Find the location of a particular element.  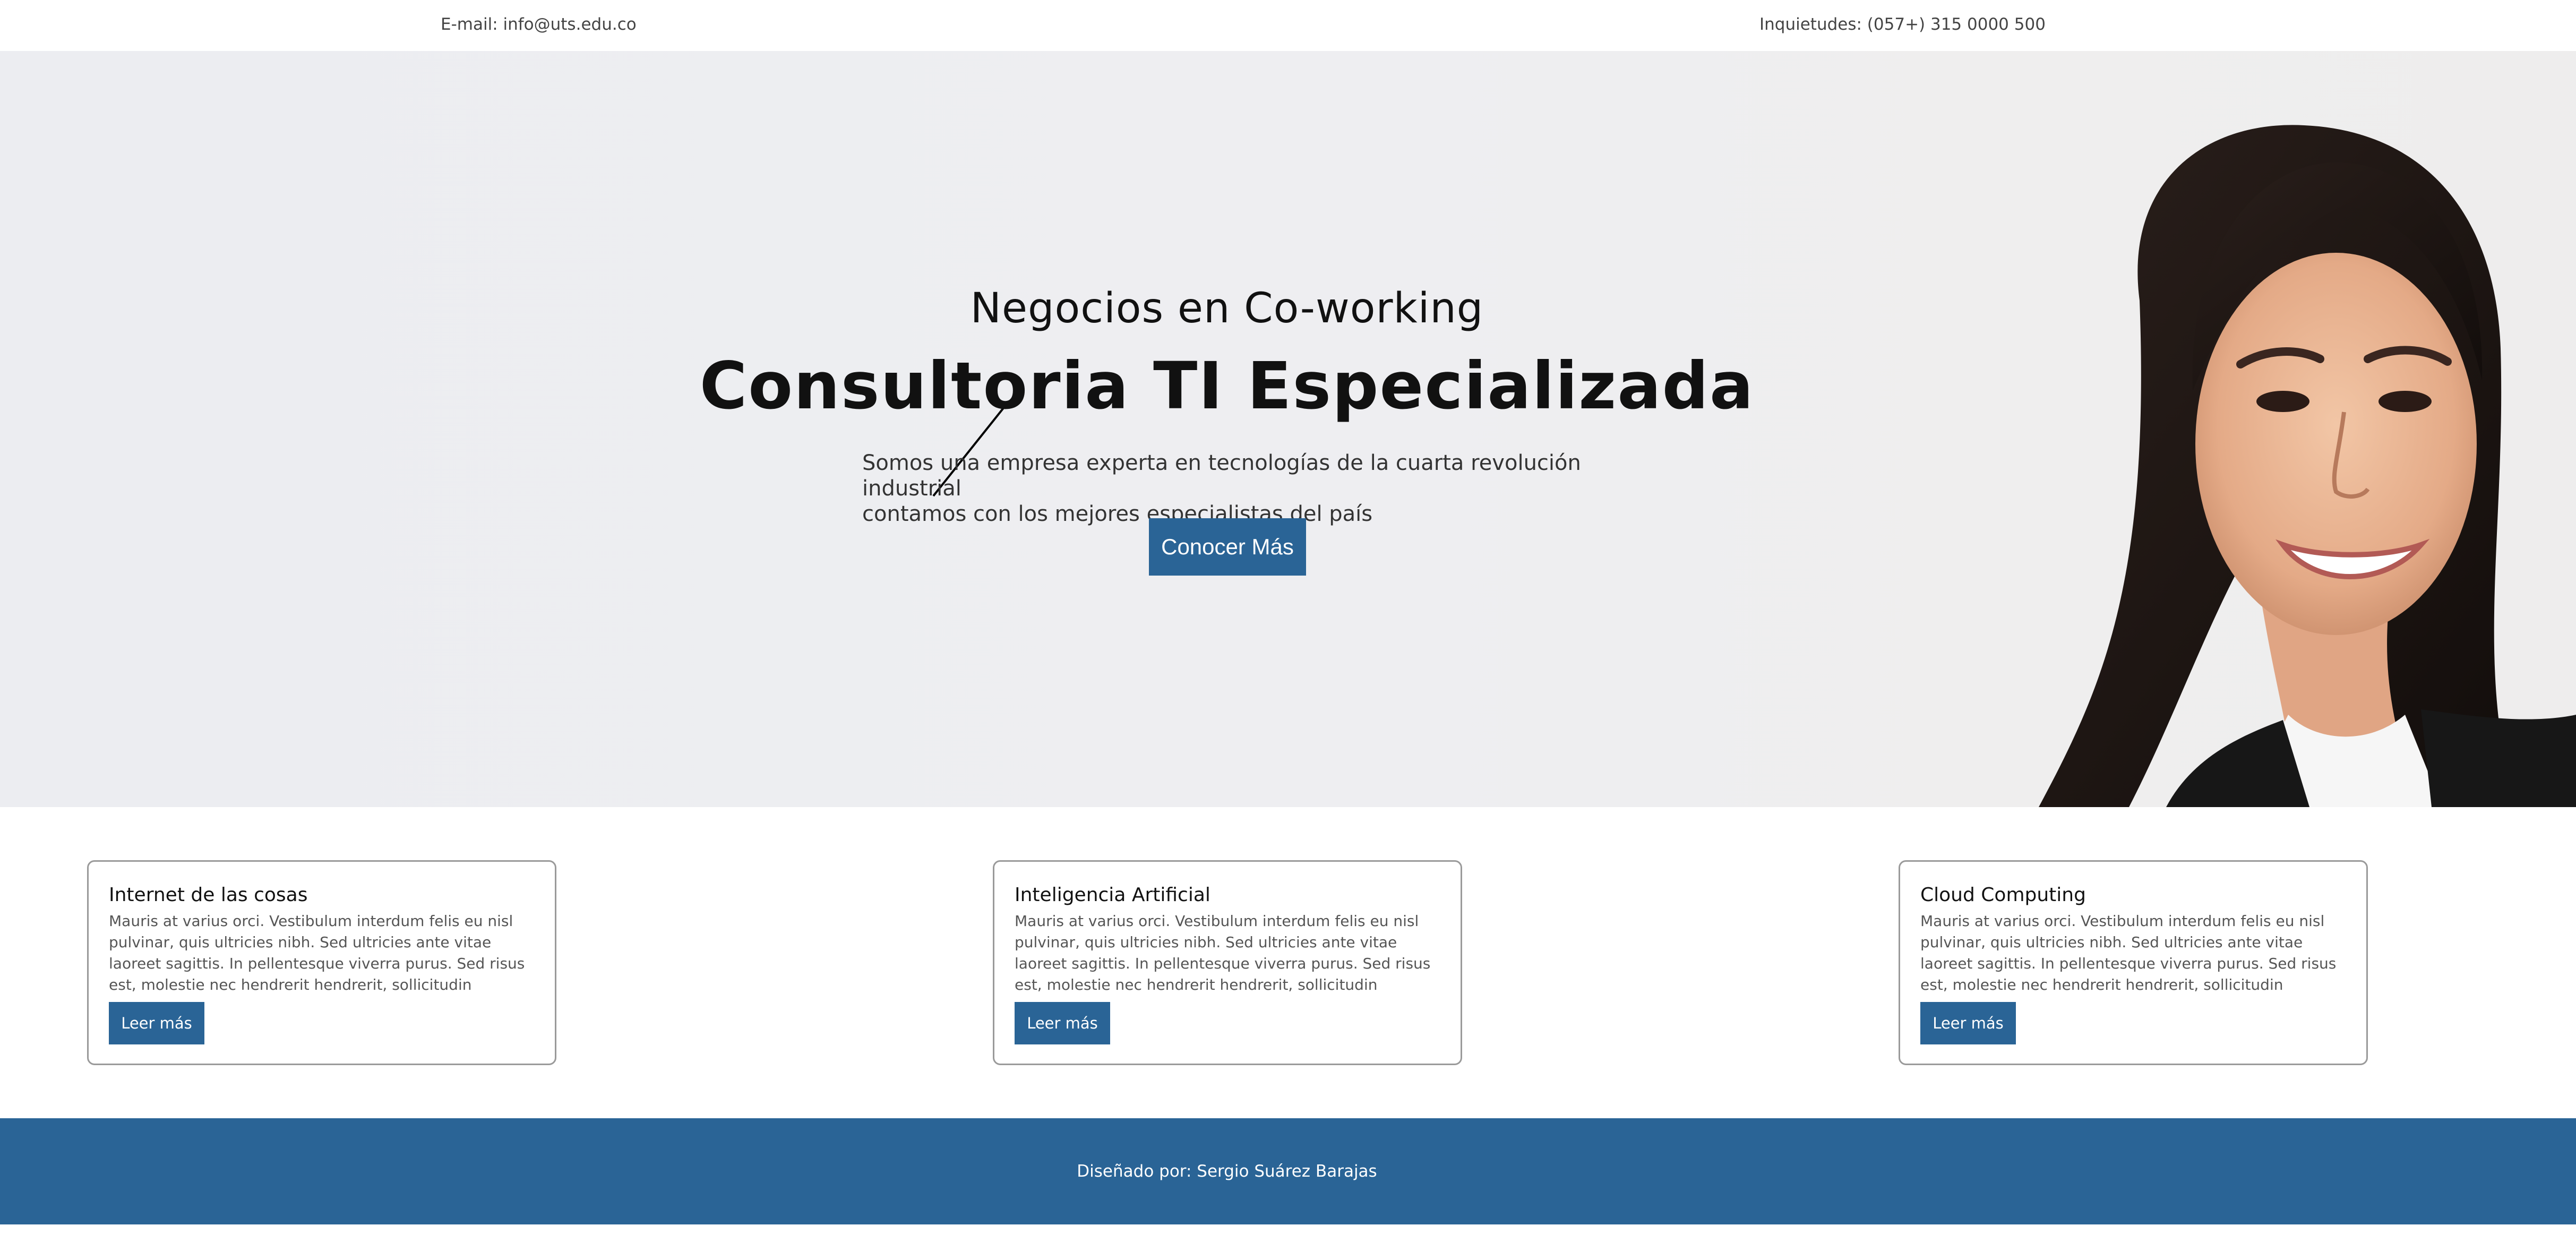

card-title: Internet de las cosas is located at coordinates (209, 895).